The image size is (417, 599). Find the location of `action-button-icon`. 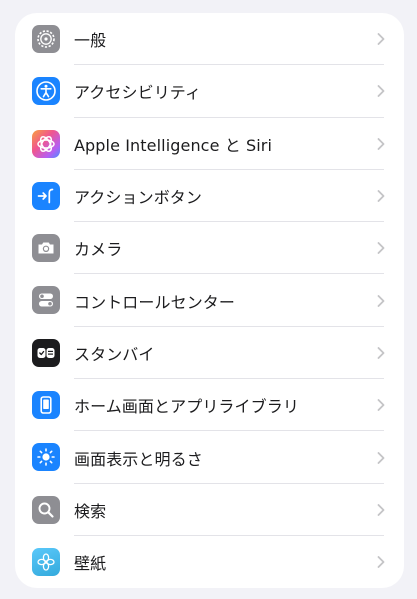

action-button-icon is located at coordinates (46, 195).